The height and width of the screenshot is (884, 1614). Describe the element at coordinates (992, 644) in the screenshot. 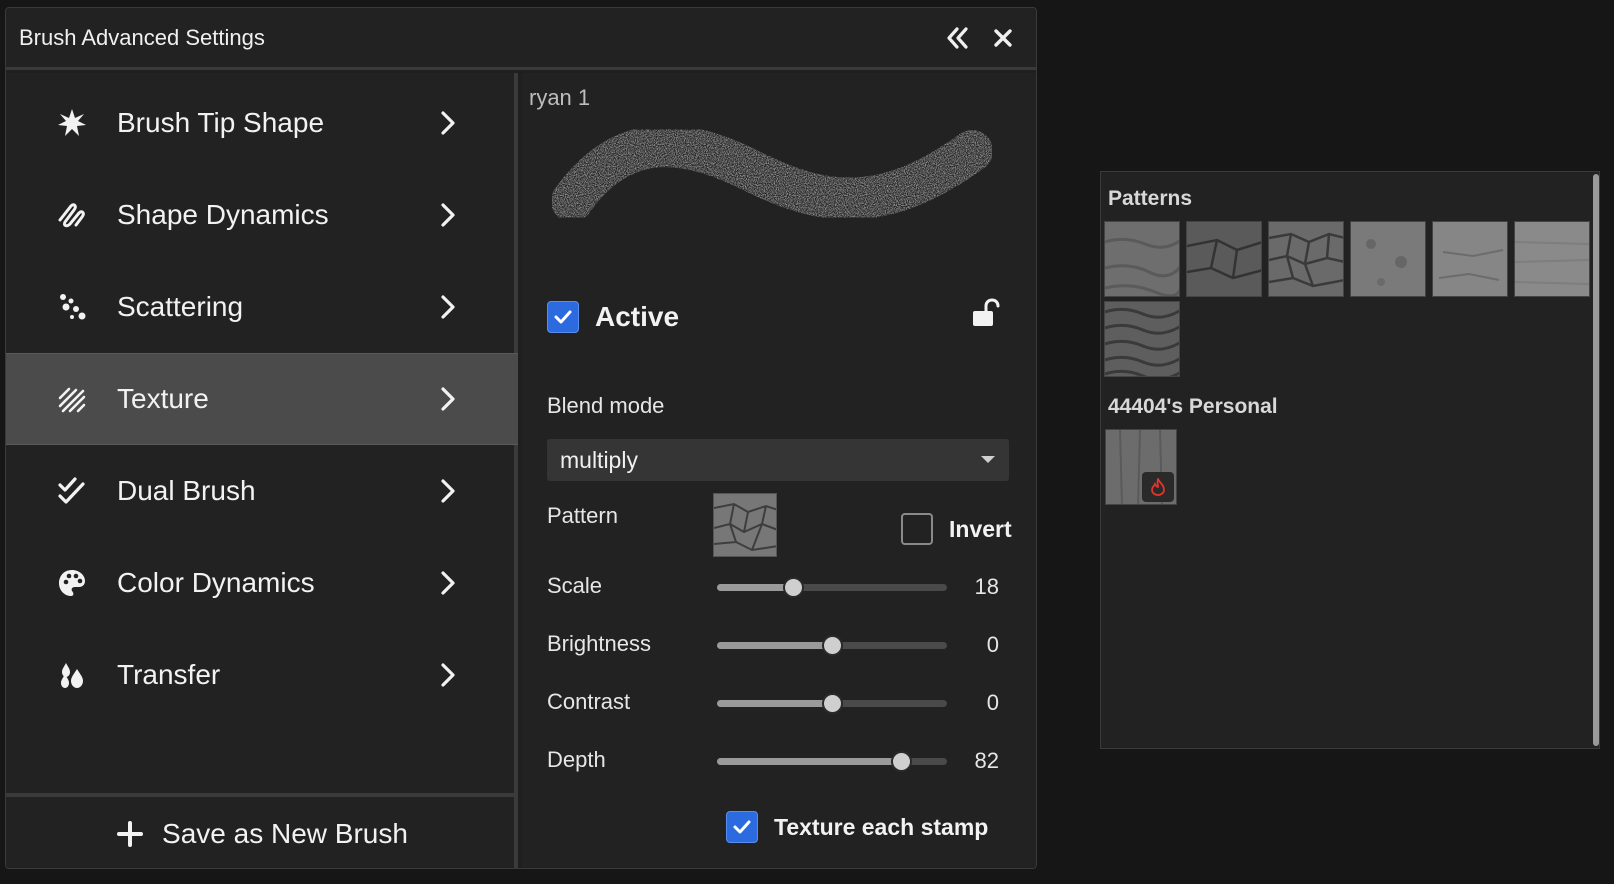

I see `brightness-value: 0` at that location.